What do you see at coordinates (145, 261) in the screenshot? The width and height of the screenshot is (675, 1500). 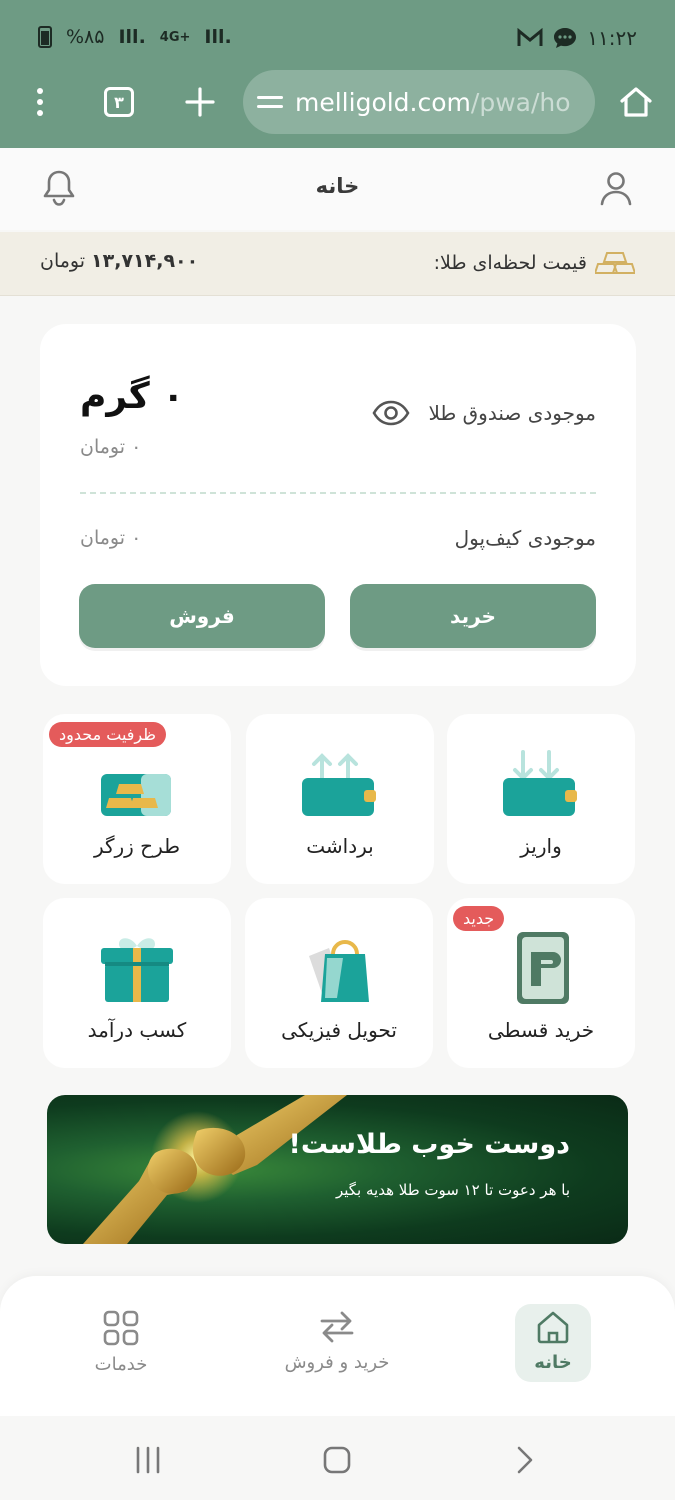 I see `gold-price-value: ۱۳,۷۱۴,۹۰۰` at bounding box center [145, 261].